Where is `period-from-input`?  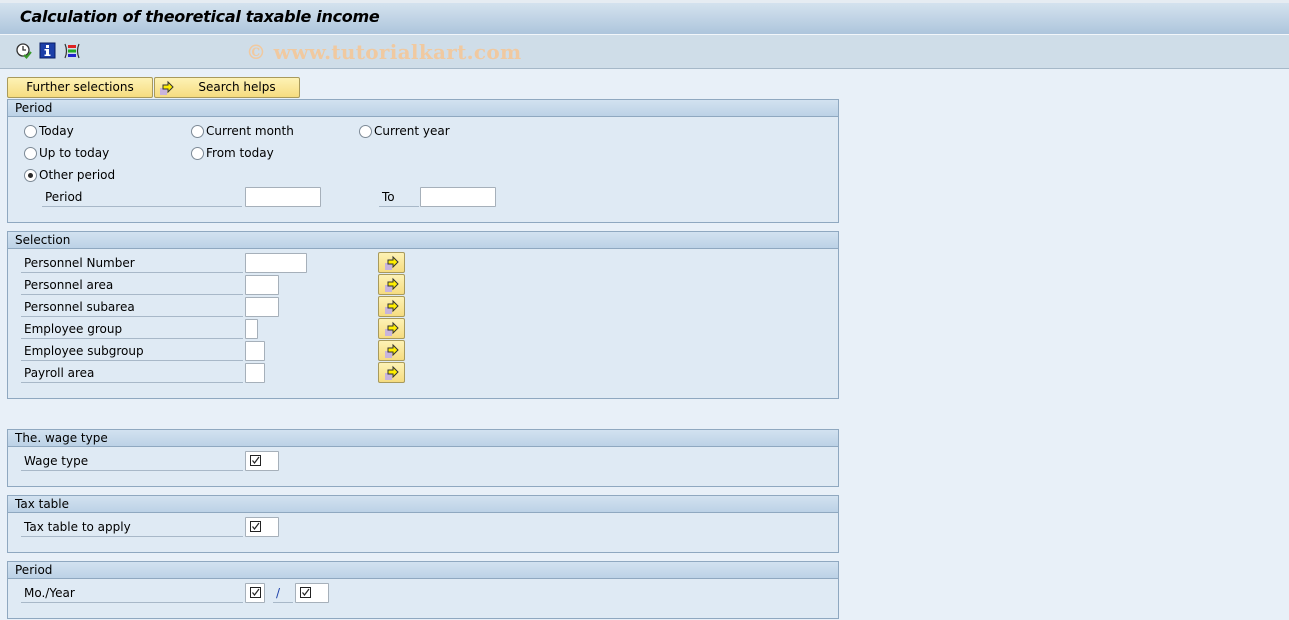 period-from-input is located at coordinates (283, 197).